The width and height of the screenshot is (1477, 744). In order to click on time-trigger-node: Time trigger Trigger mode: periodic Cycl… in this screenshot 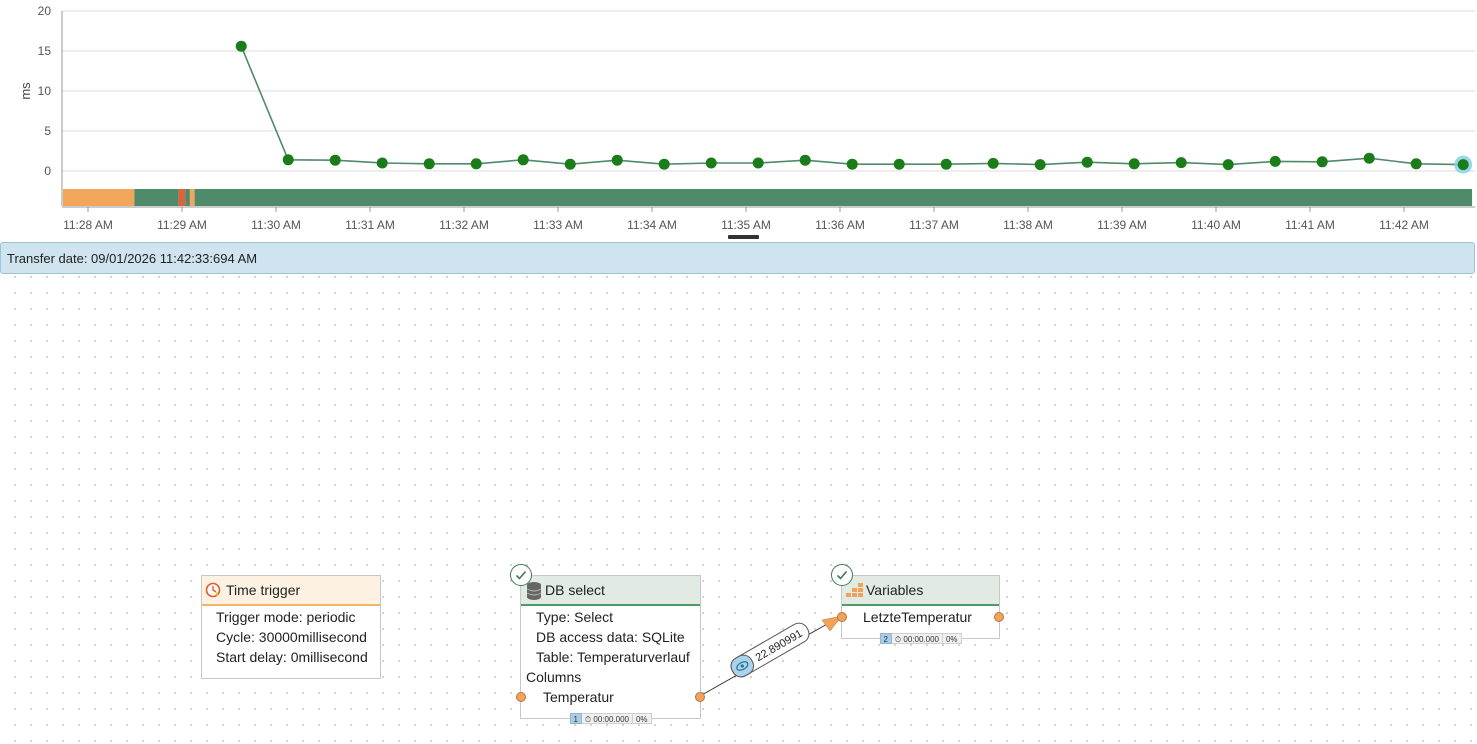, I will do `click(291, 627)`.